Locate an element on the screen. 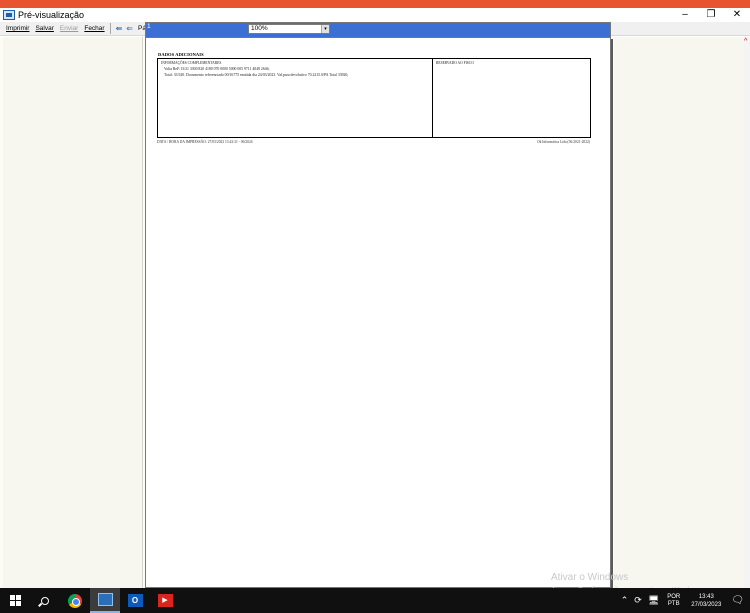 The image size is (750, 613). taskbar-outlook: O is located at coordinates (135, 600).